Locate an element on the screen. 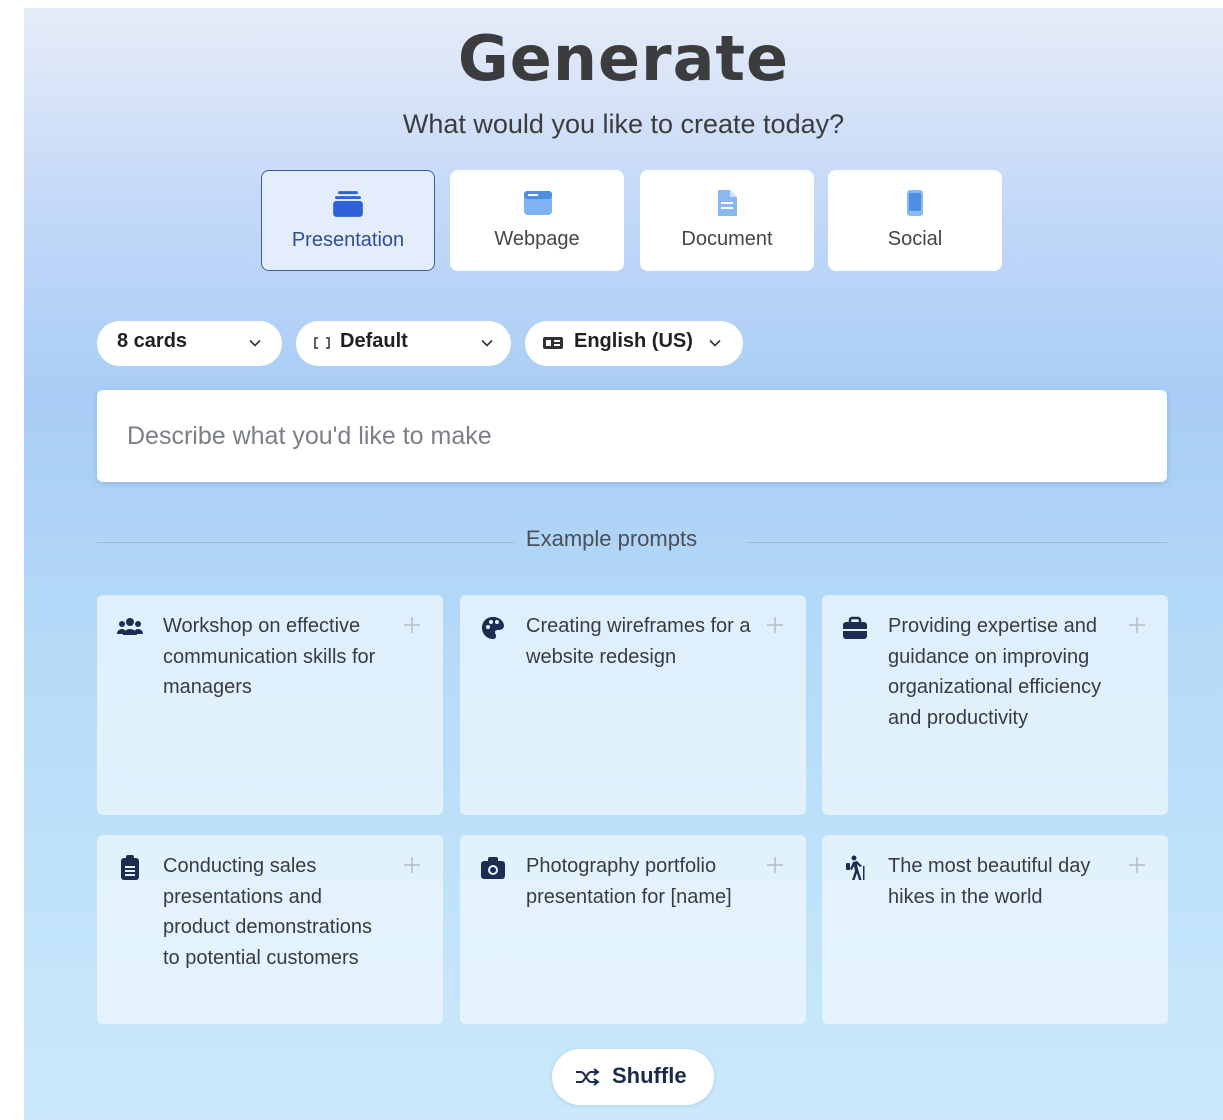  tab-social: Social is located at coordinates (915, 220).